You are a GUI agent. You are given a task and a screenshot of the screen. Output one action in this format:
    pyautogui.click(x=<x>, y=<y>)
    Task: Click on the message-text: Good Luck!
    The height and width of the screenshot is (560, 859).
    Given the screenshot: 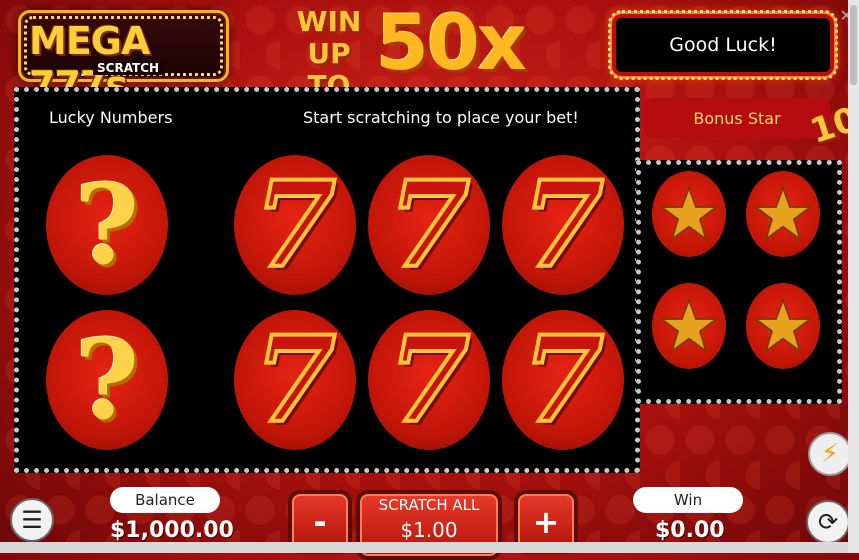 What is the action you would take?
    pyautogui.click(x=723, y=45)
    